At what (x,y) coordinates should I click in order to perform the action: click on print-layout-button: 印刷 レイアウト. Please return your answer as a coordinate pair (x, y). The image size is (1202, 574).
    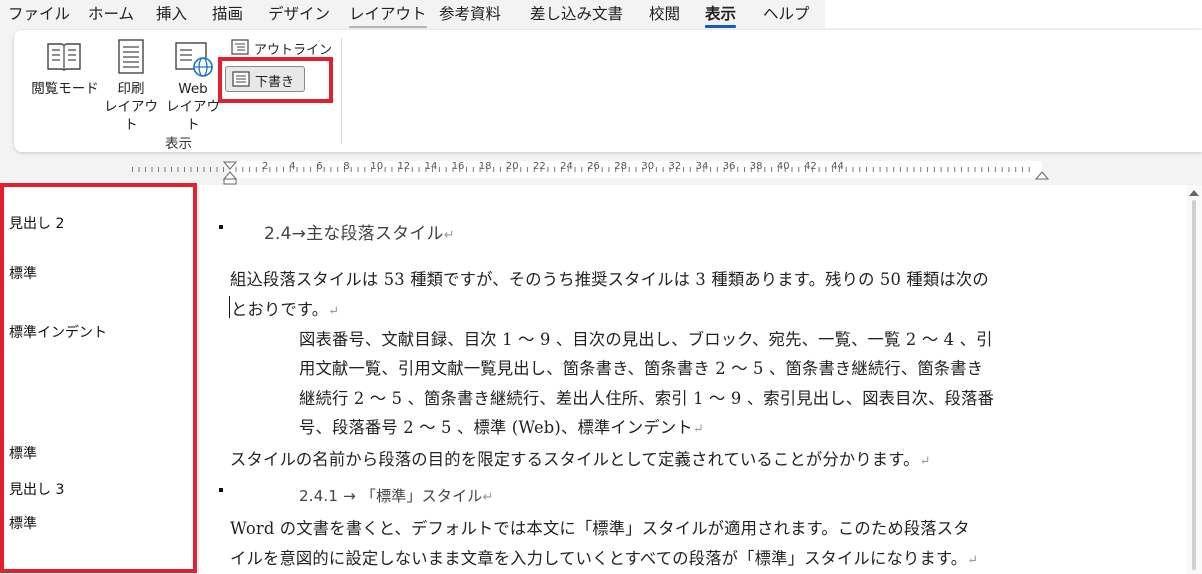
    Looking at the image, I should click on (131, 107).